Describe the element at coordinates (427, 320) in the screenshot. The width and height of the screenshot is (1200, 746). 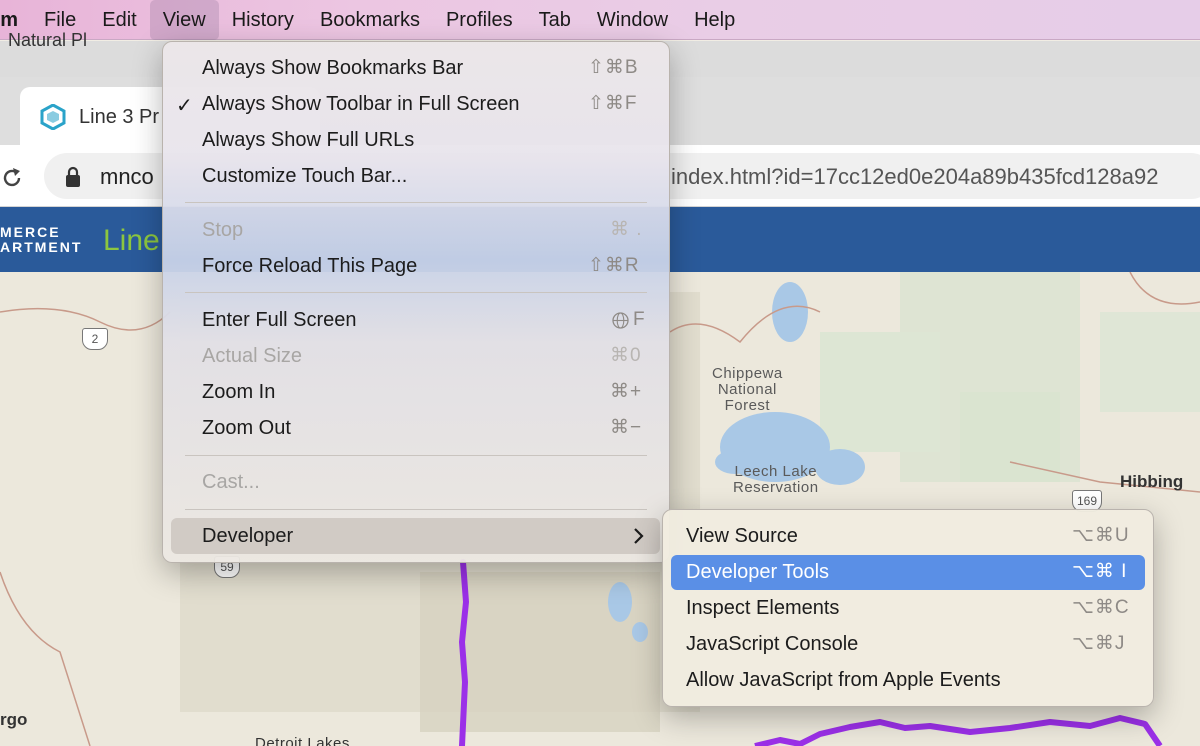
I see `menu-item-enter-full-screen: Enter Full Screen F` at that location.